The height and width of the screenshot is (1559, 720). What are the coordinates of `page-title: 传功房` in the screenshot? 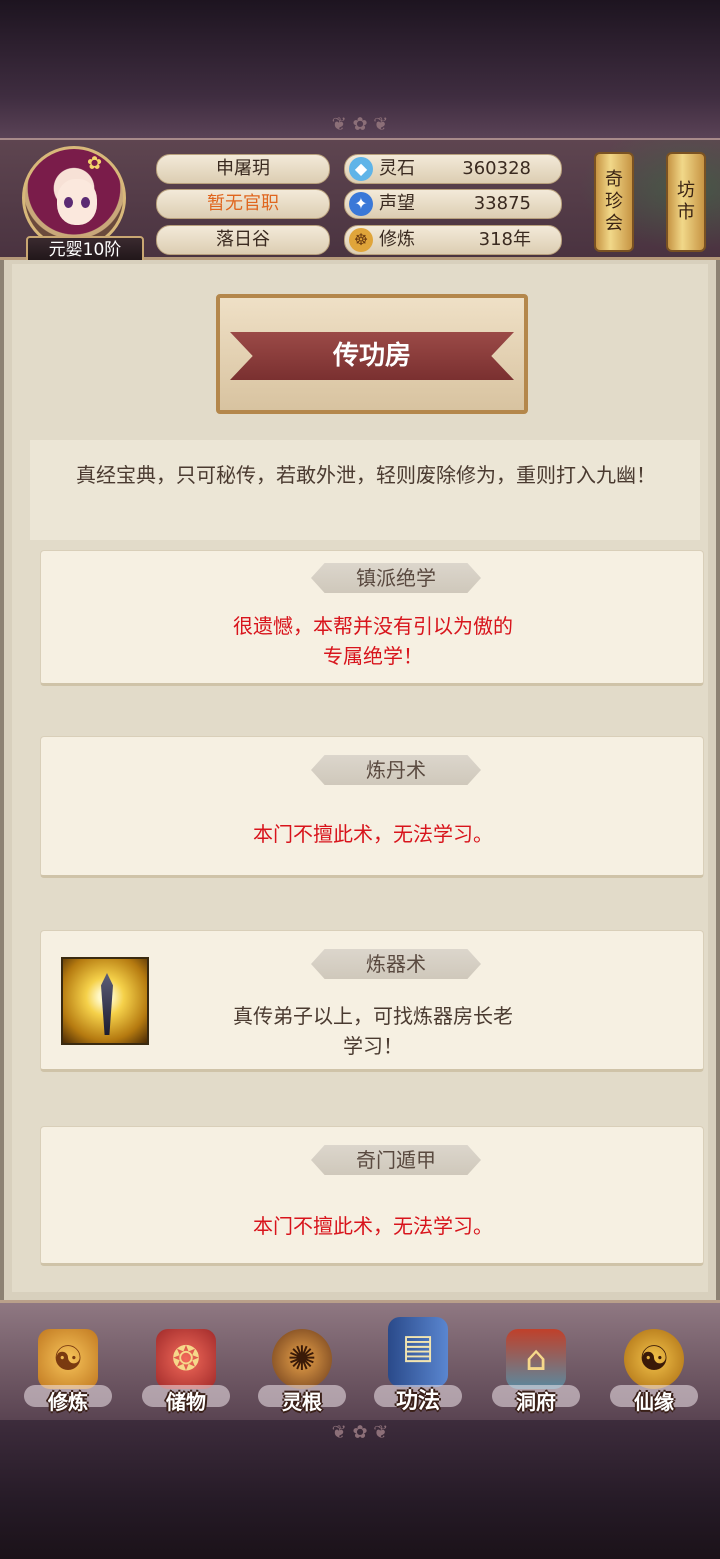 It's located at (372, 356).